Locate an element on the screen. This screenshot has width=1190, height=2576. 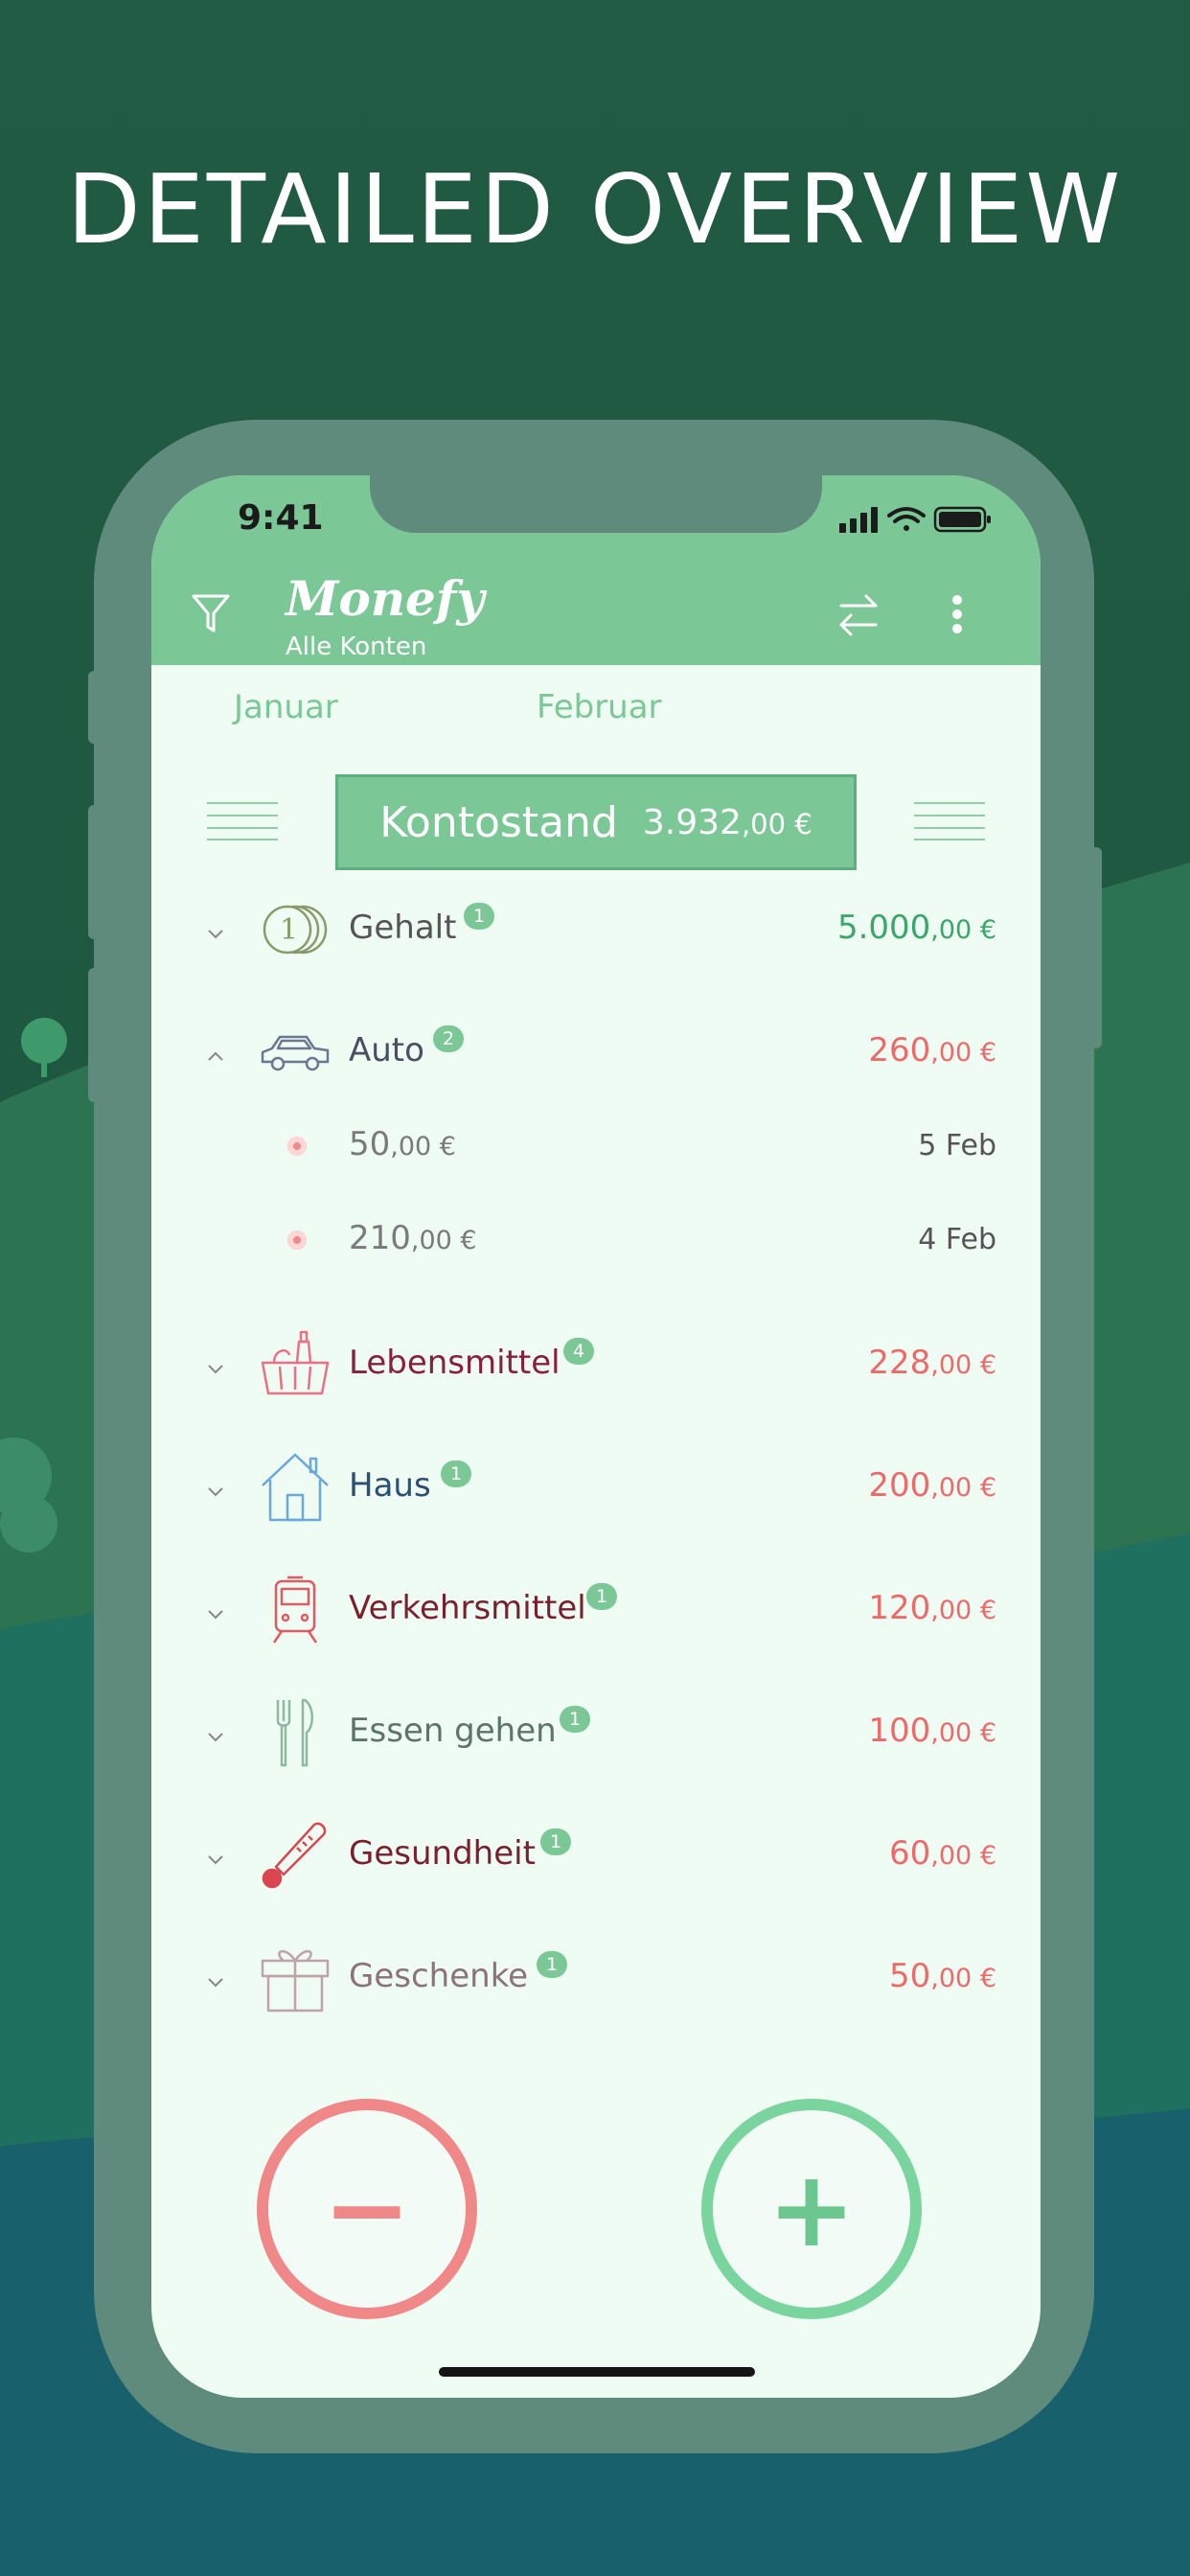
add-expense-button: − is located at coordinates (367, 2209).